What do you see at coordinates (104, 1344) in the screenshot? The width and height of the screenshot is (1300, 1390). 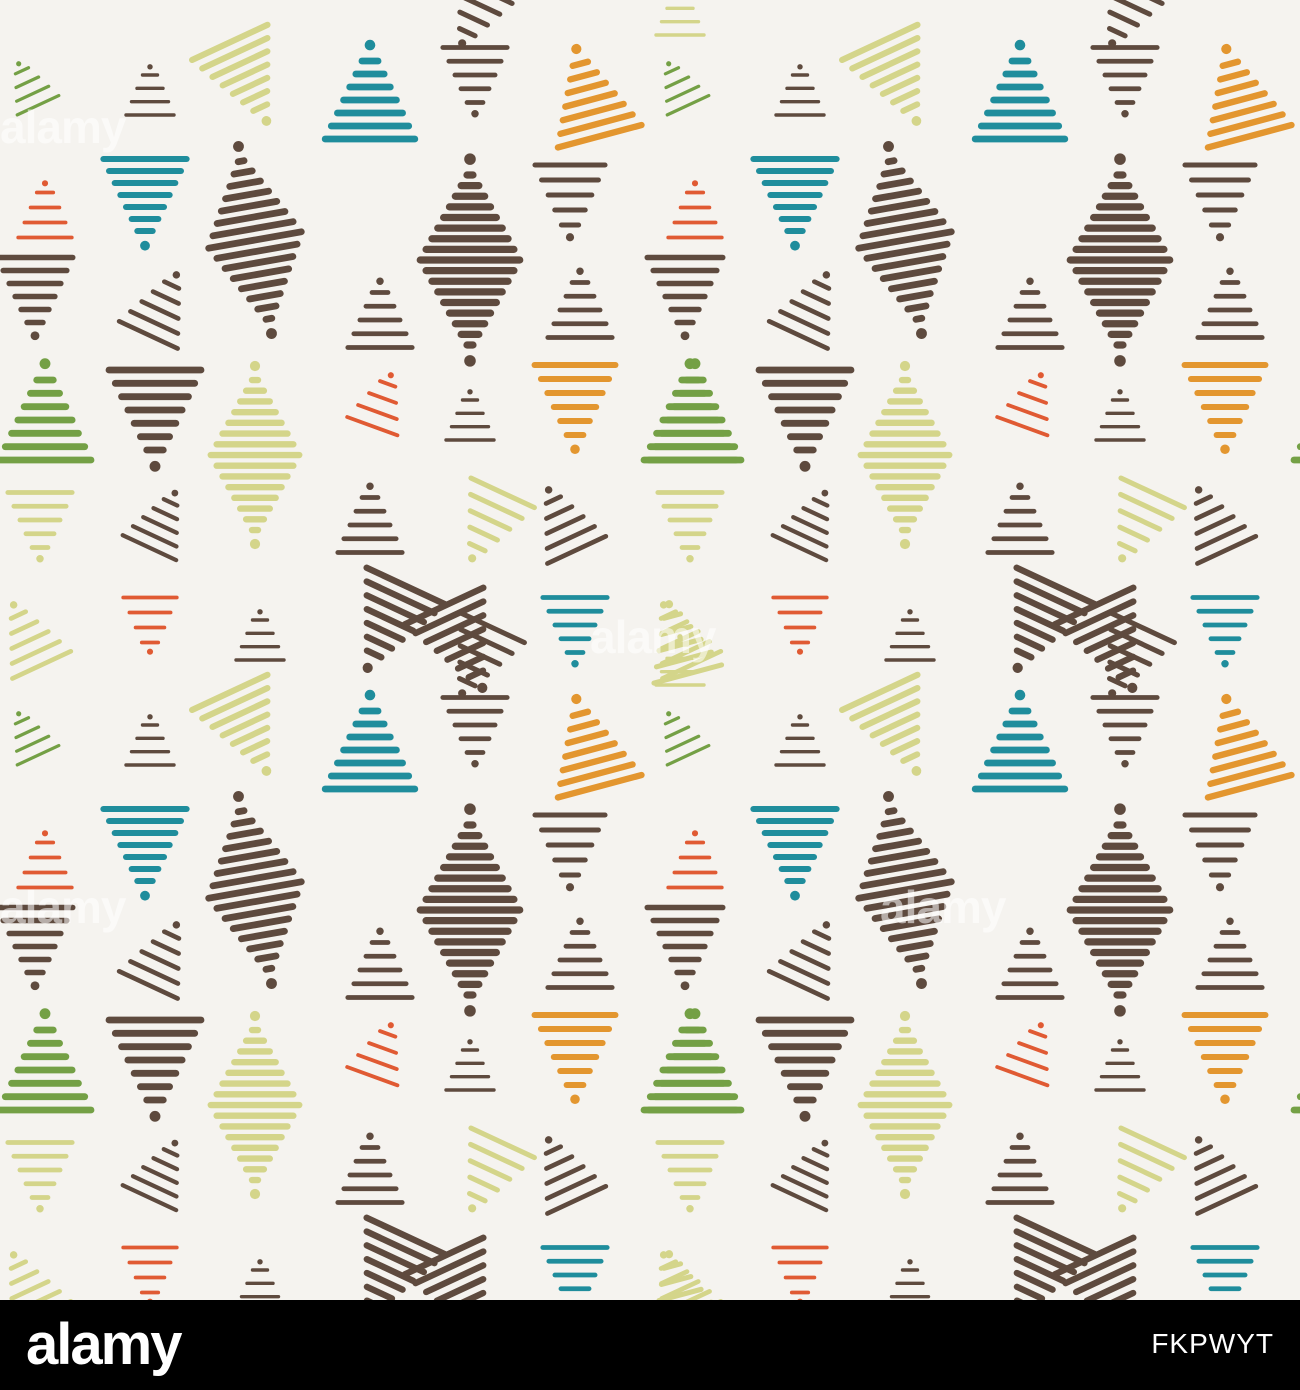 I see `footer-logo: alamy` at bounding box center [104, 1344].